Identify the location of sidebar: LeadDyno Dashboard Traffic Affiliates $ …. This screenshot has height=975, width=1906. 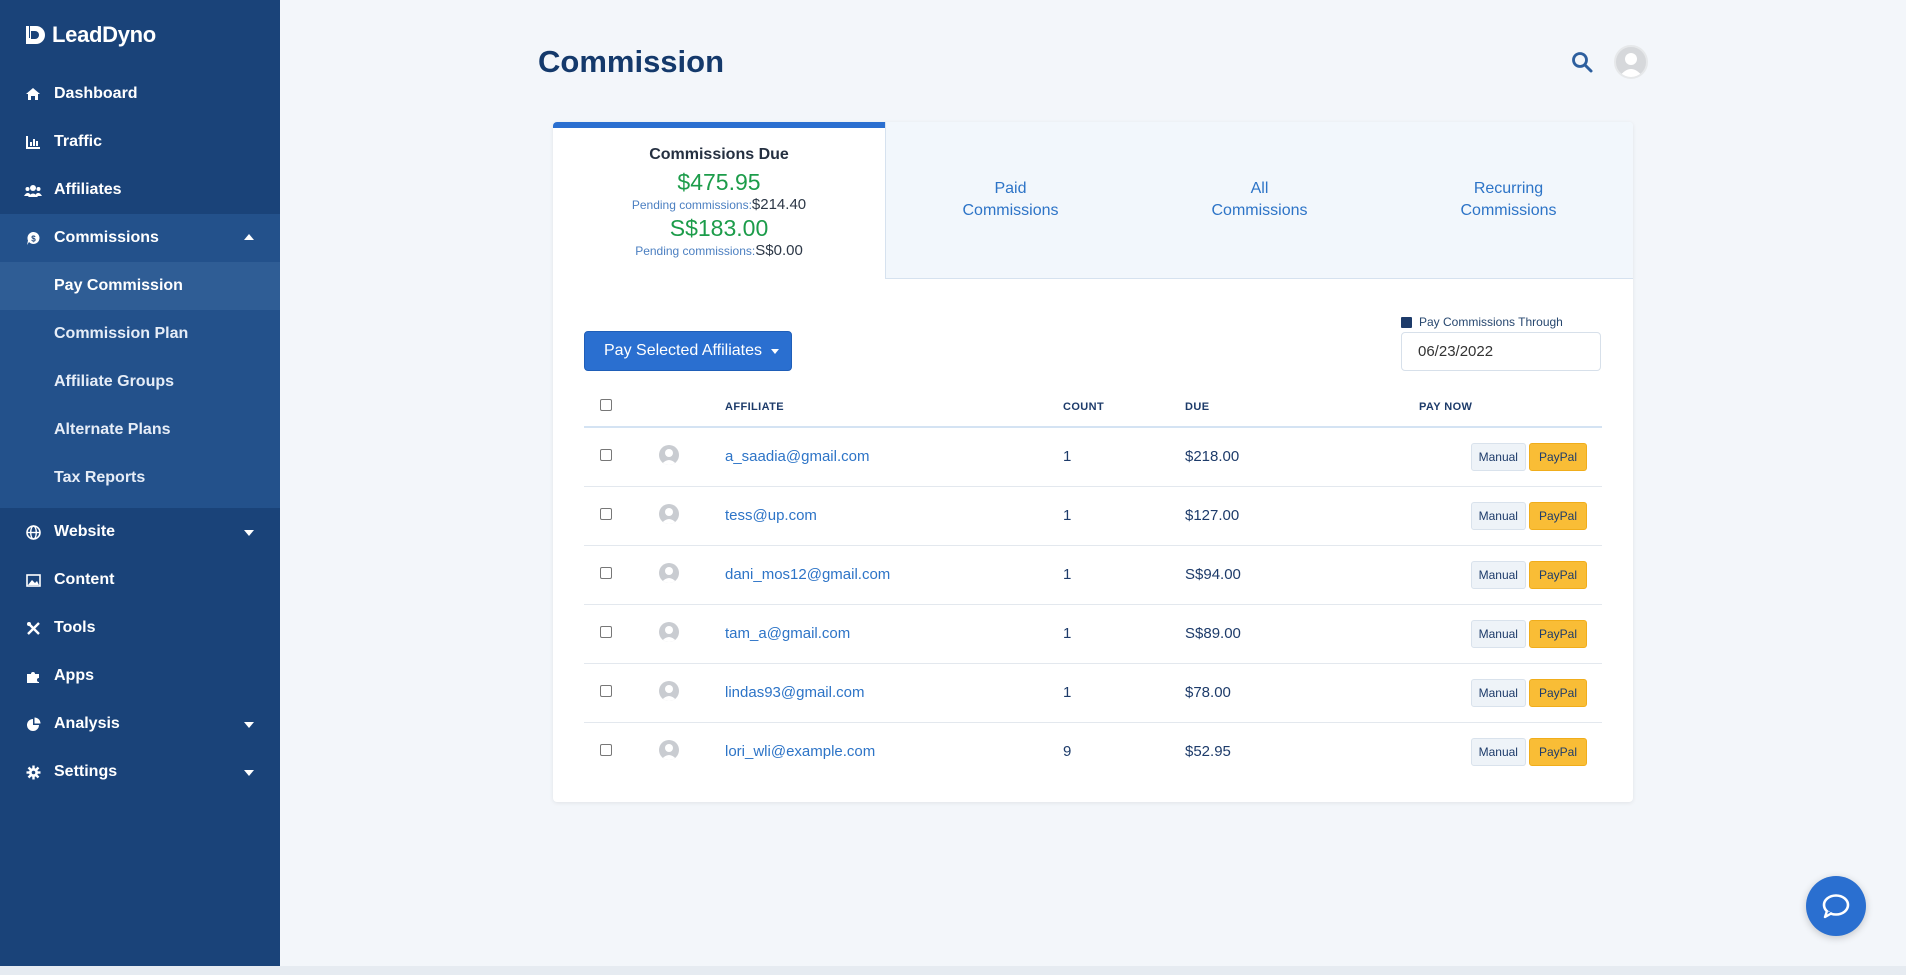
(140, 483).